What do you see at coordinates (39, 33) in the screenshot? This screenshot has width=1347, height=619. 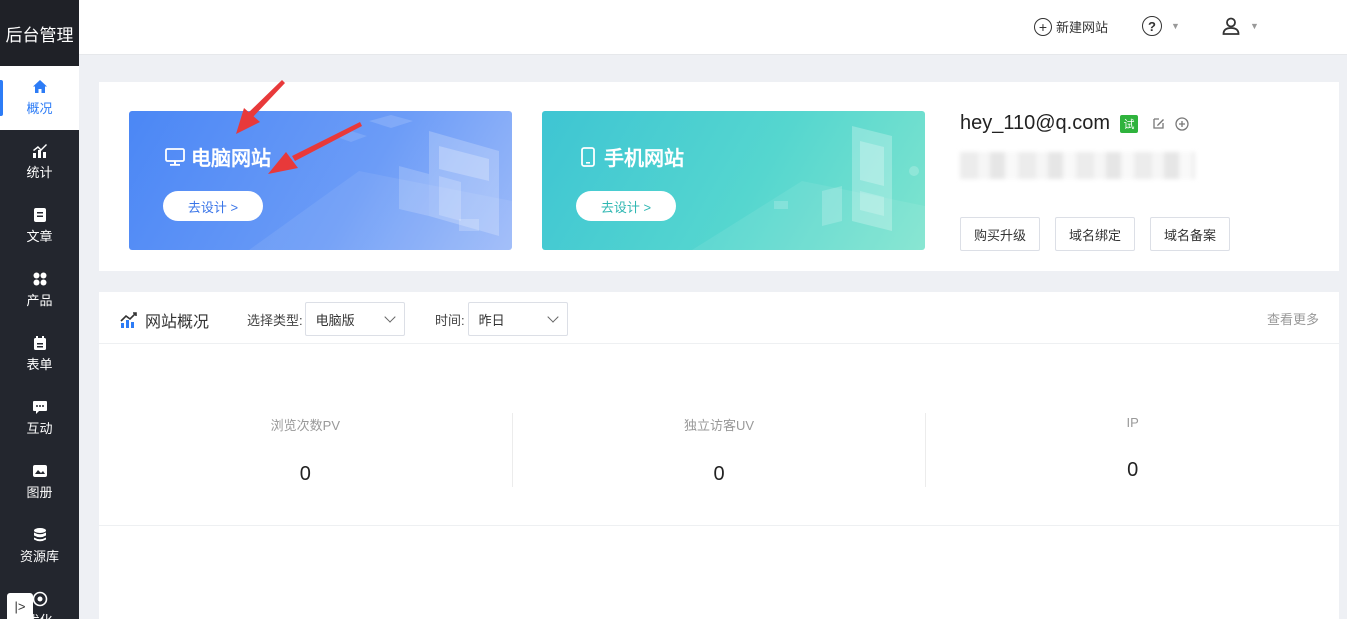 I see `brand-title: 后台管理` at bounding box center [39, 33].